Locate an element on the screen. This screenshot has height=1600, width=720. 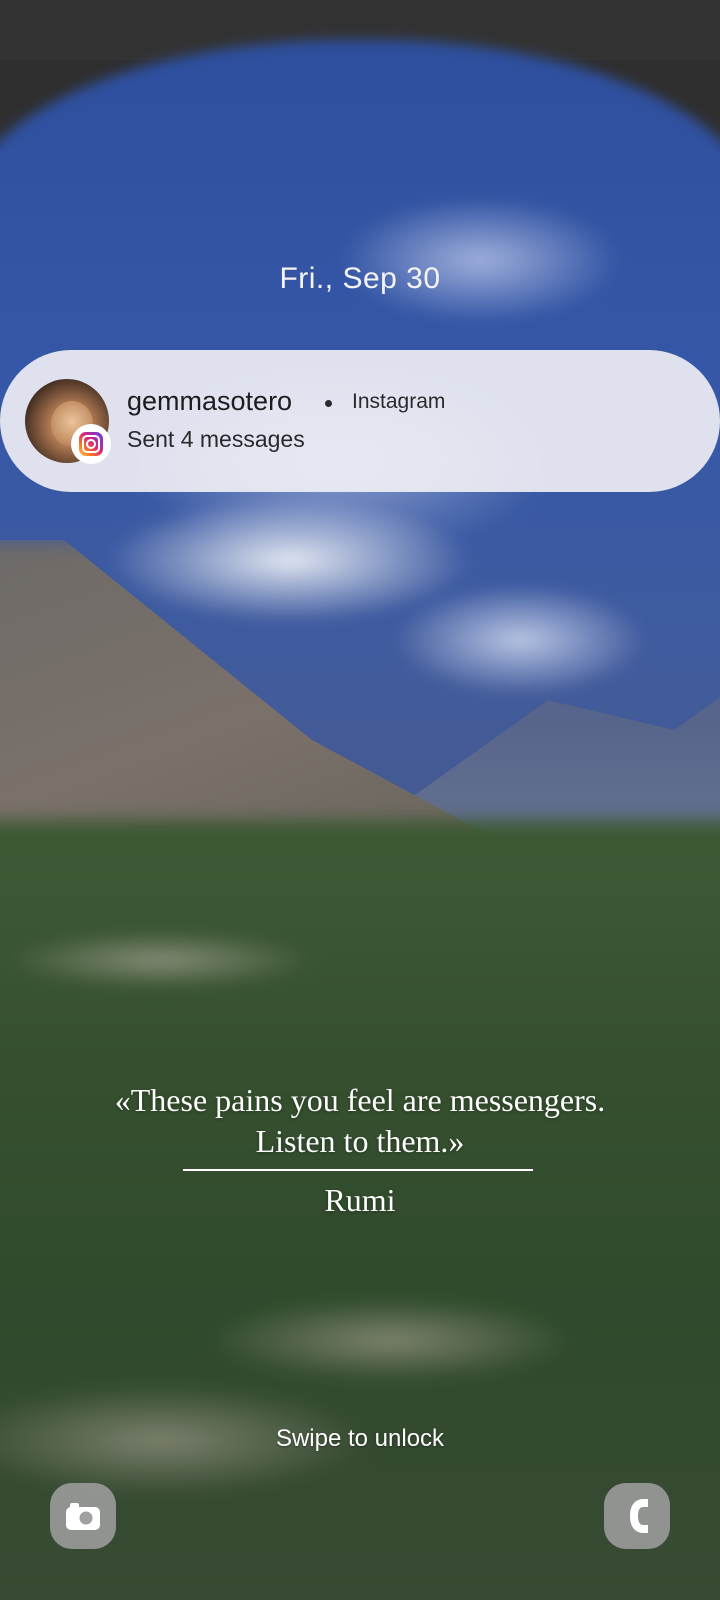
instagram-badge is located at coordinates (91, 444).